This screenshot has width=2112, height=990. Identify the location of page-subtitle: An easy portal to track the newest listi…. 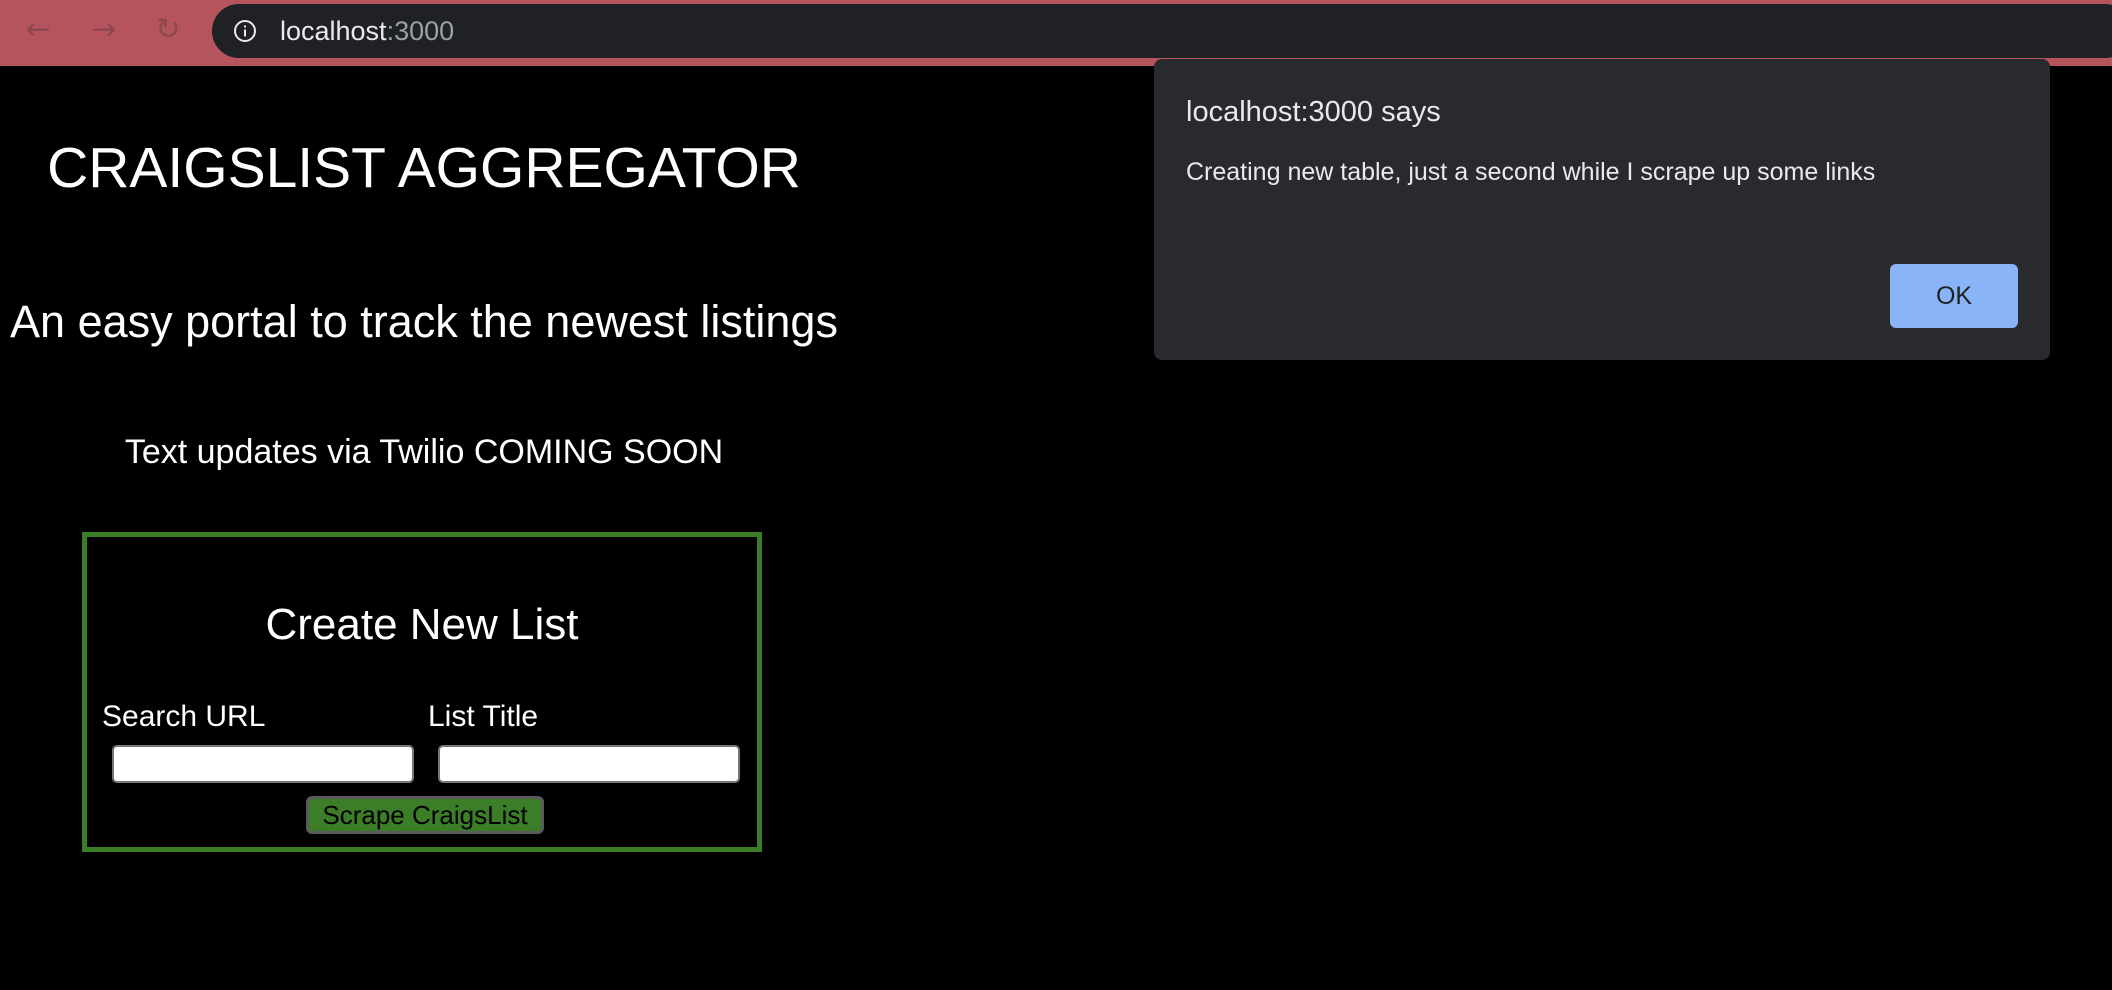
(424, 321).